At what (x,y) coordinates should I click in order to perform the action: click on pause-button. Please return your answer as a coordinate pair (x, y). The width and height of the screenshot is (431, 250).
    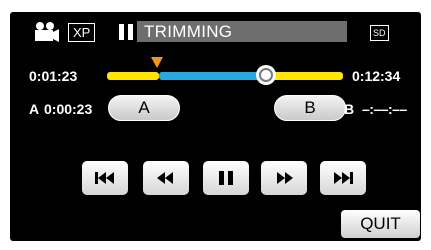
    Looking at the image, I should click on (226, 178).